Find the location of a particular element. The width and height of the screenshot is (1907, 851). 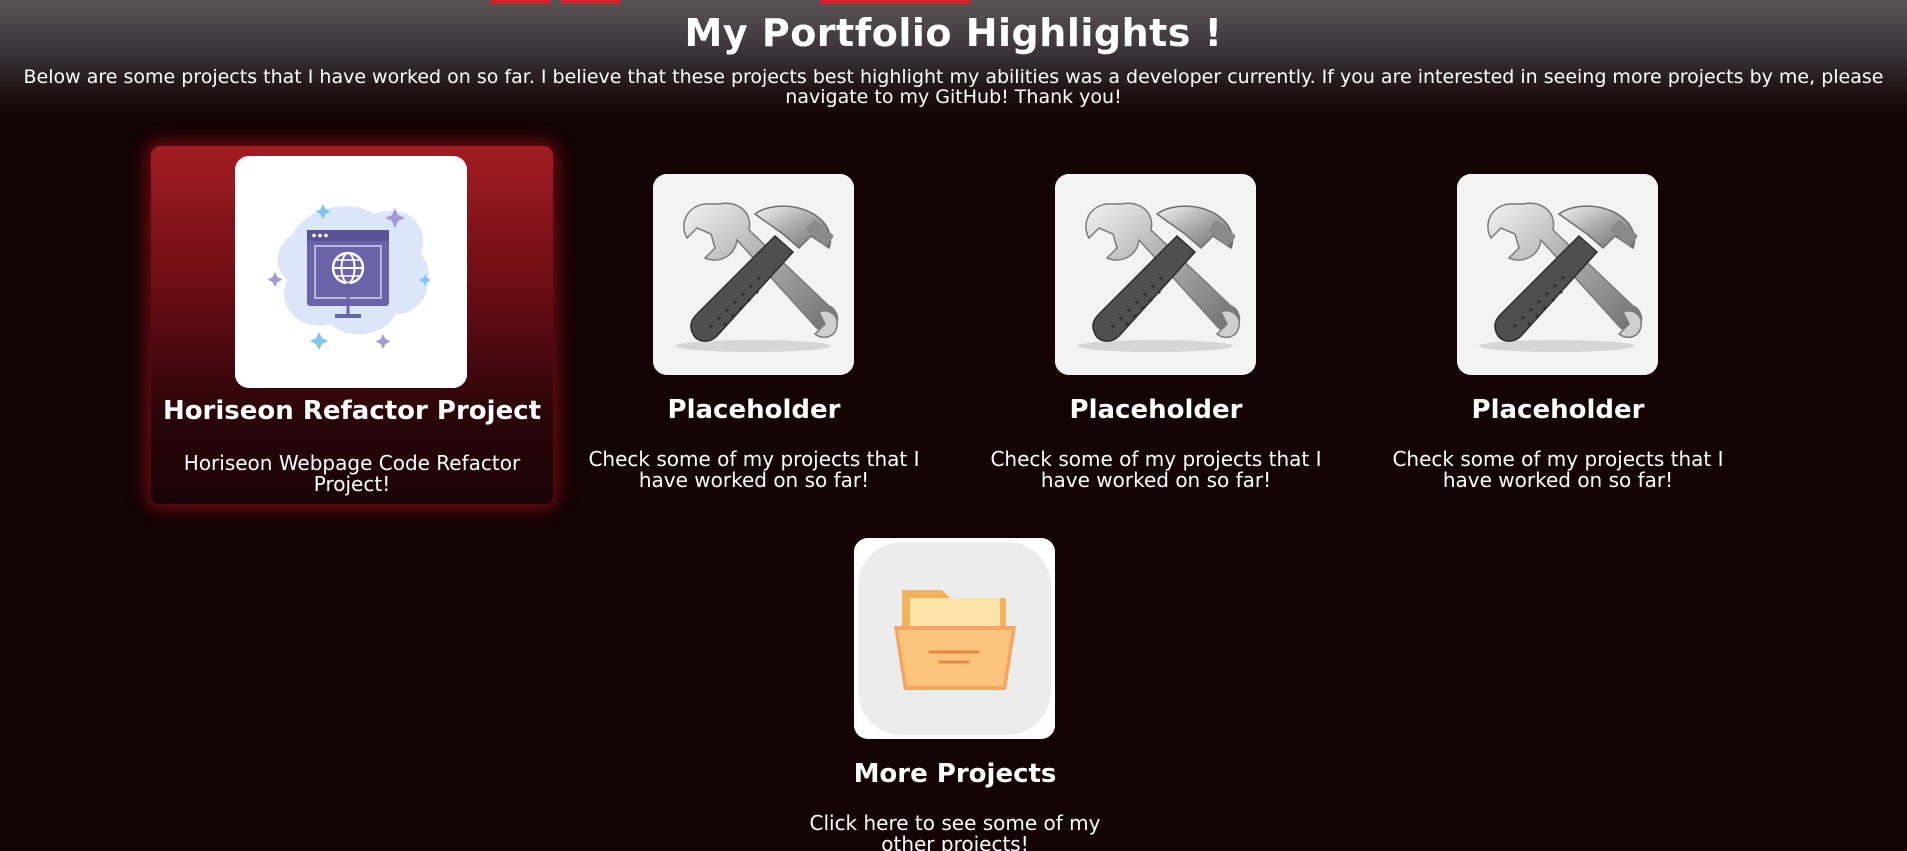

project-title: More Projects is located at coordinates (955, 774).